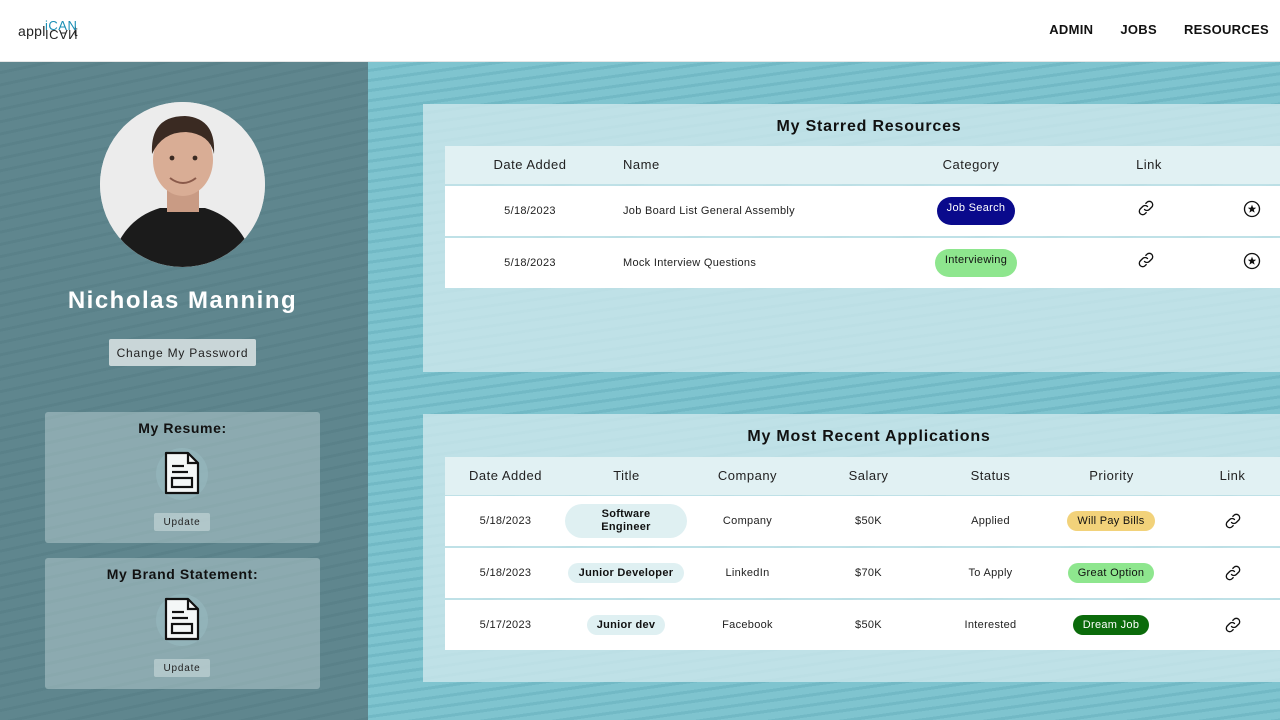 Image resolution: width=1280 pixels, height=720 pixels. What do you see at coordinates (626, 625) in the screenshot?
I see `job-title-badge: Junior dev` at bounding box center [626, 625].